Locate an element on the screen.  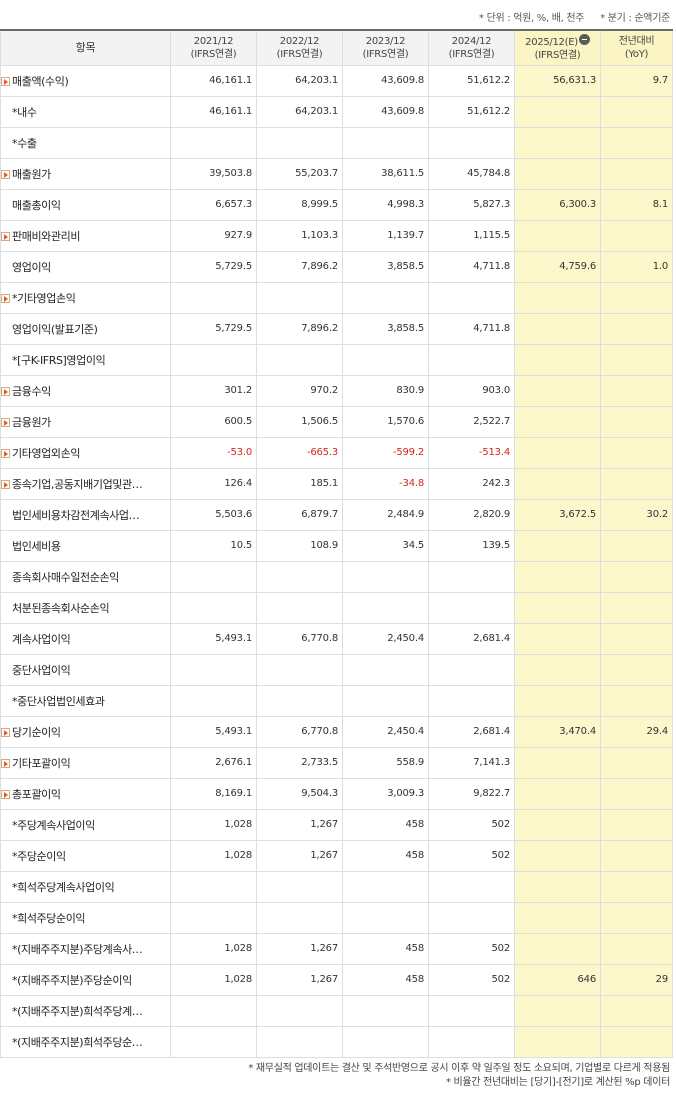
col-header-2025e: 2025/12(E) (IFRS연결) is located at coordinates (557, 47).